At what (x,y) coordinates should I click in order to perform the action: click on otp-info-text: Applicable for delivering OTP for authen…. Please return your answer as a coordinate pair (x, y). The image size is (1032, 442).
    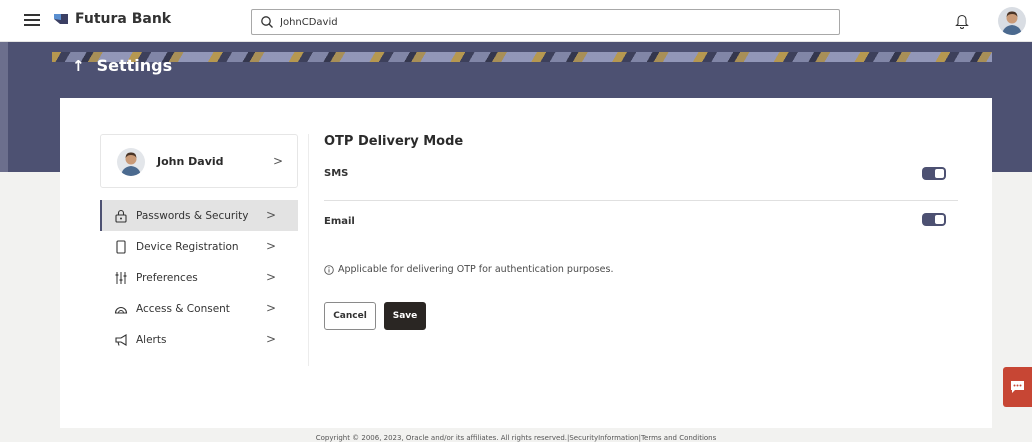
    Looking at the image, I should click on (476, 269).